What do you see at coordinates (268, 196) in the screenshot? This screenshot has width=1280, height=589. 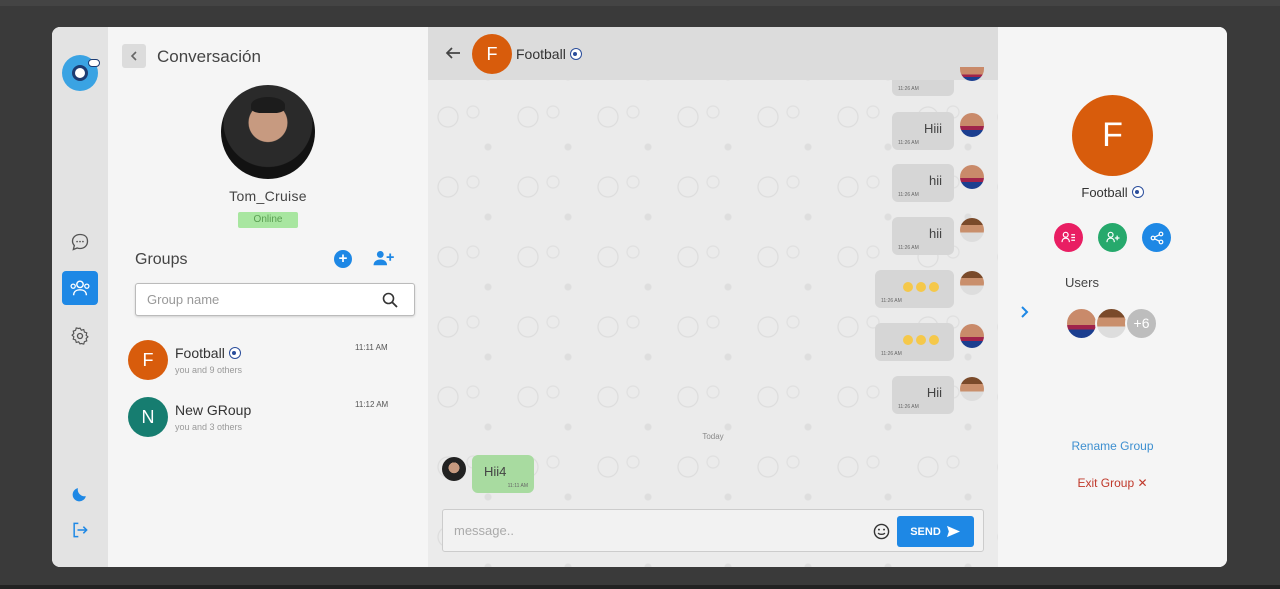 I see `profile-name: Tom_Cruise` at bounding box center [268, 196].